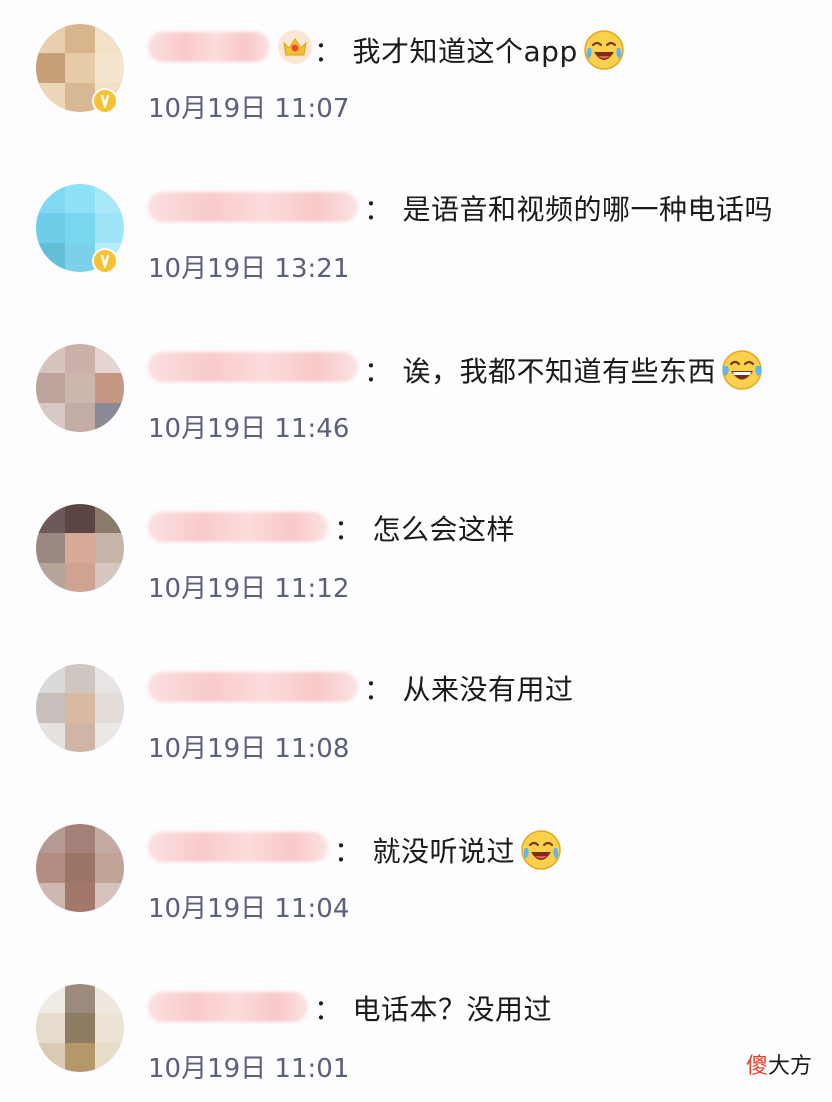  I want to click on crown-icon, so click(295, 47).